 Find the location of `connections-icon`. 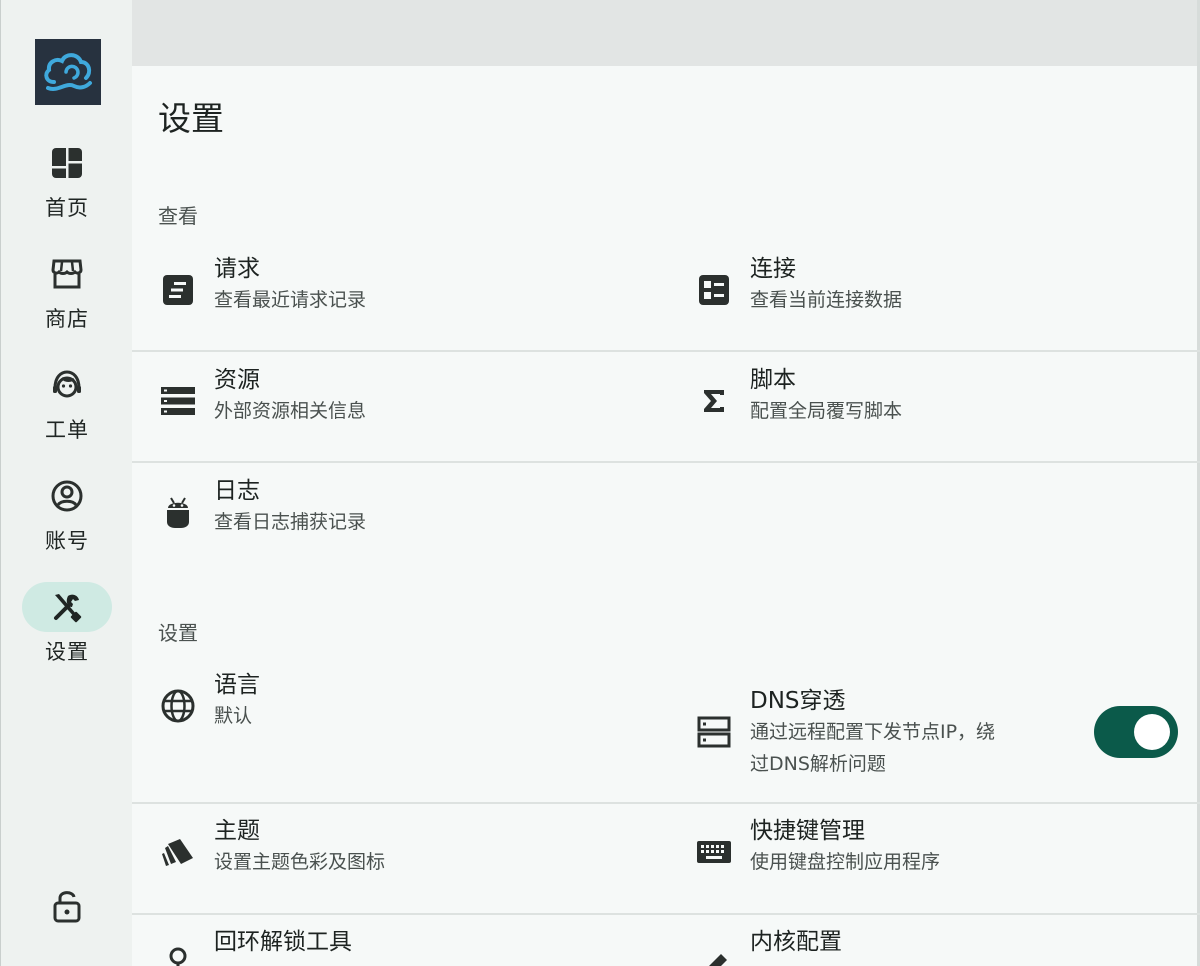

connections-icon is located at coordinates (714, 290).